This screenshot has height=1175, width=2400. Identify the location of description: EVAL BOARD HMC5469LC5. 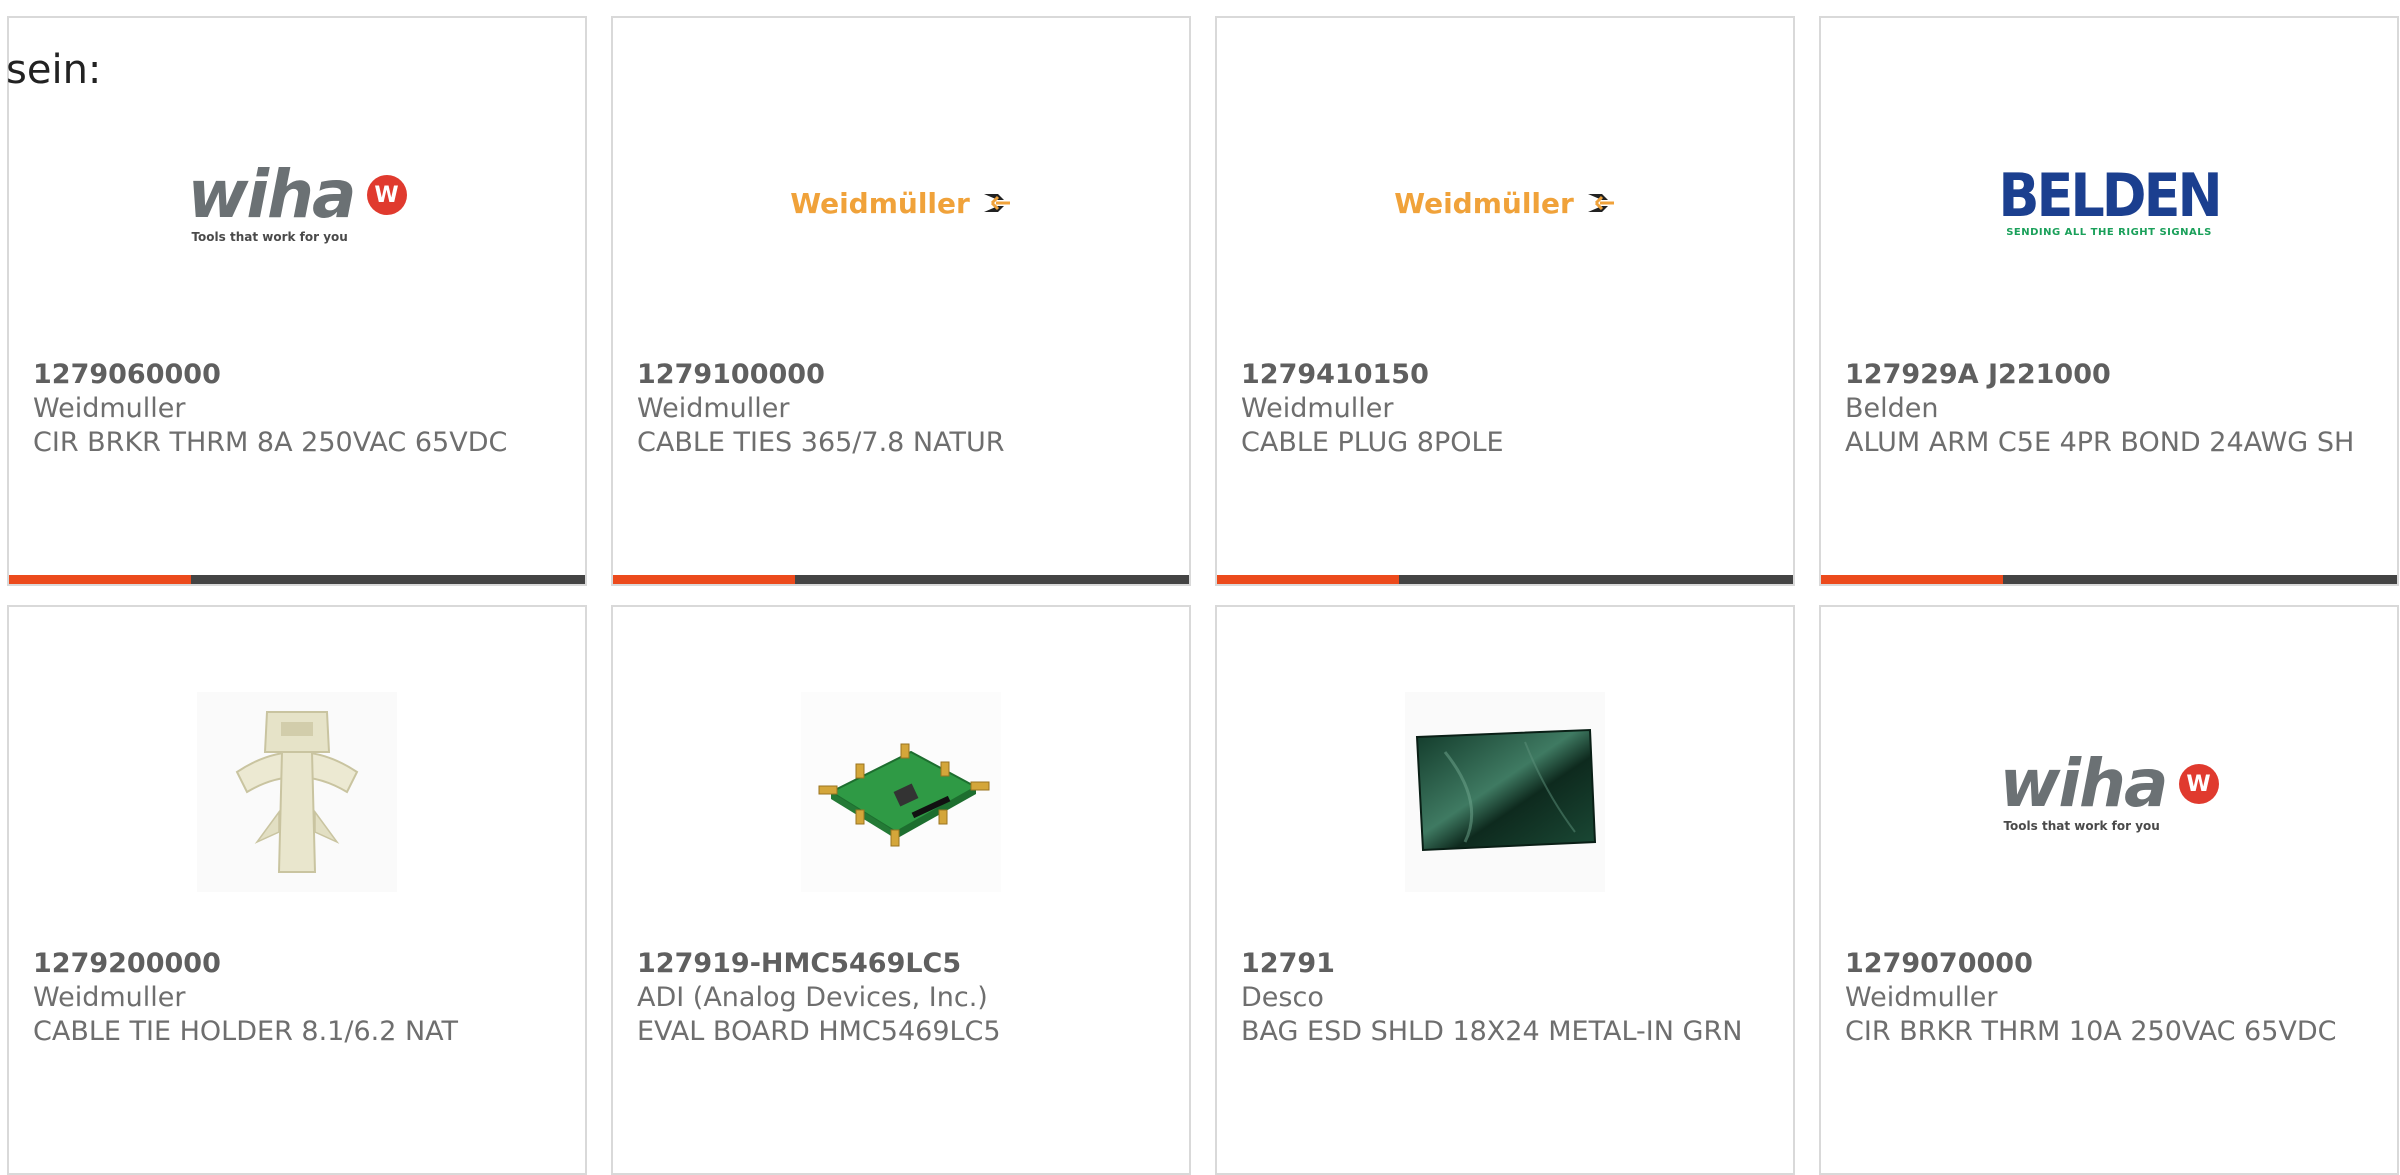
(819, 1031).